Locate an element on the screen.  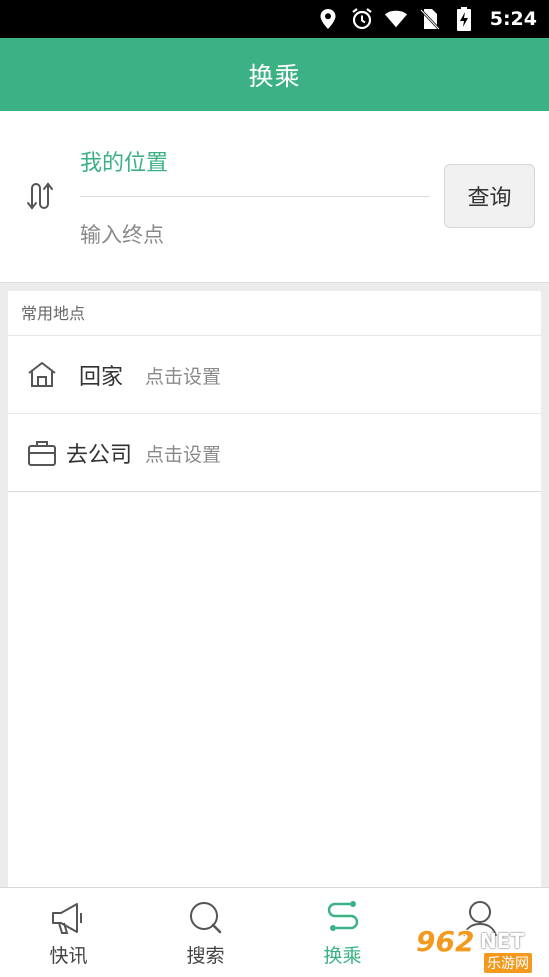
nav-label-news: 快讯 is located at coordinates (68, 956).